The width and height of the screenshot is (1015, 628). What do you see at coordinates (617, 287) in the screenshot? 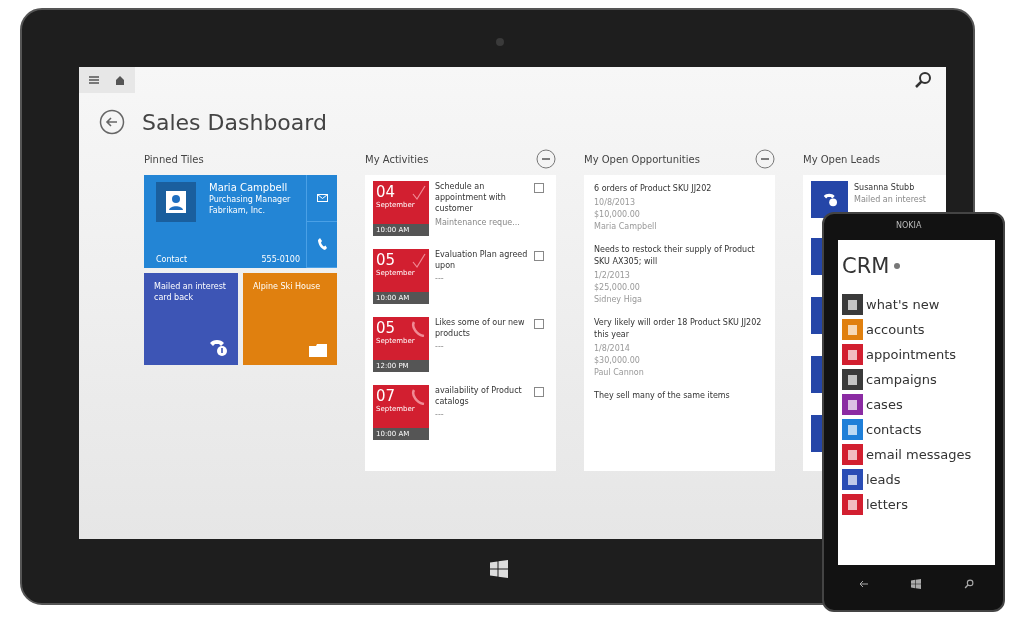
I see `opportunity-amount: $25,000.00` at bounding box center [617, 287].